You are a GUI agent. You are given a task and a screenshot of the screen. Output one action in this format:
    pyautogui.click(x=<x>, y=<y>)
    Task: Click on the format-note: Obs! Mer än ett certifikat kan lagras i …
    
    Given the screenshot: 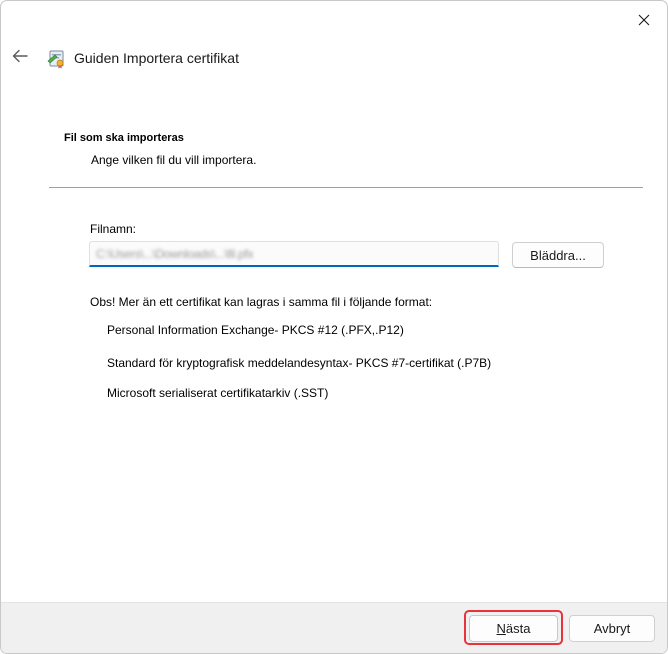 What is the action you would take?
    pyautogui.click(x=261, y=302)
    